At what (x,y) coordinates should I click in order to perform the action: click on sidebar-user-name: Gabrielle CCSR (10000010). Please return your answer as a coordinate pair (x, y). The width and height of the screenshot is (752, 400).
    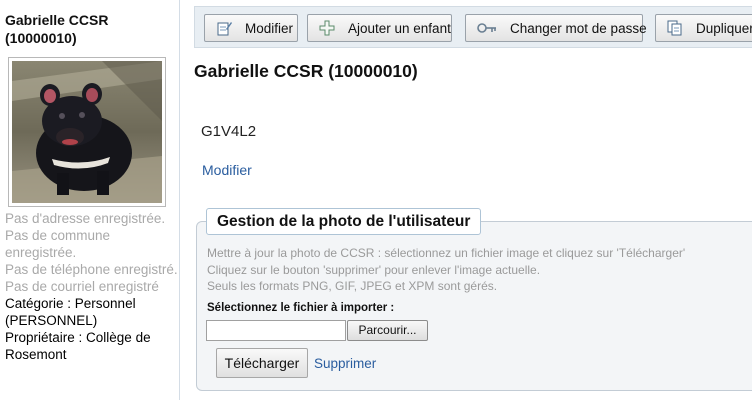
    Looking at the image, I should click on (57, 29).